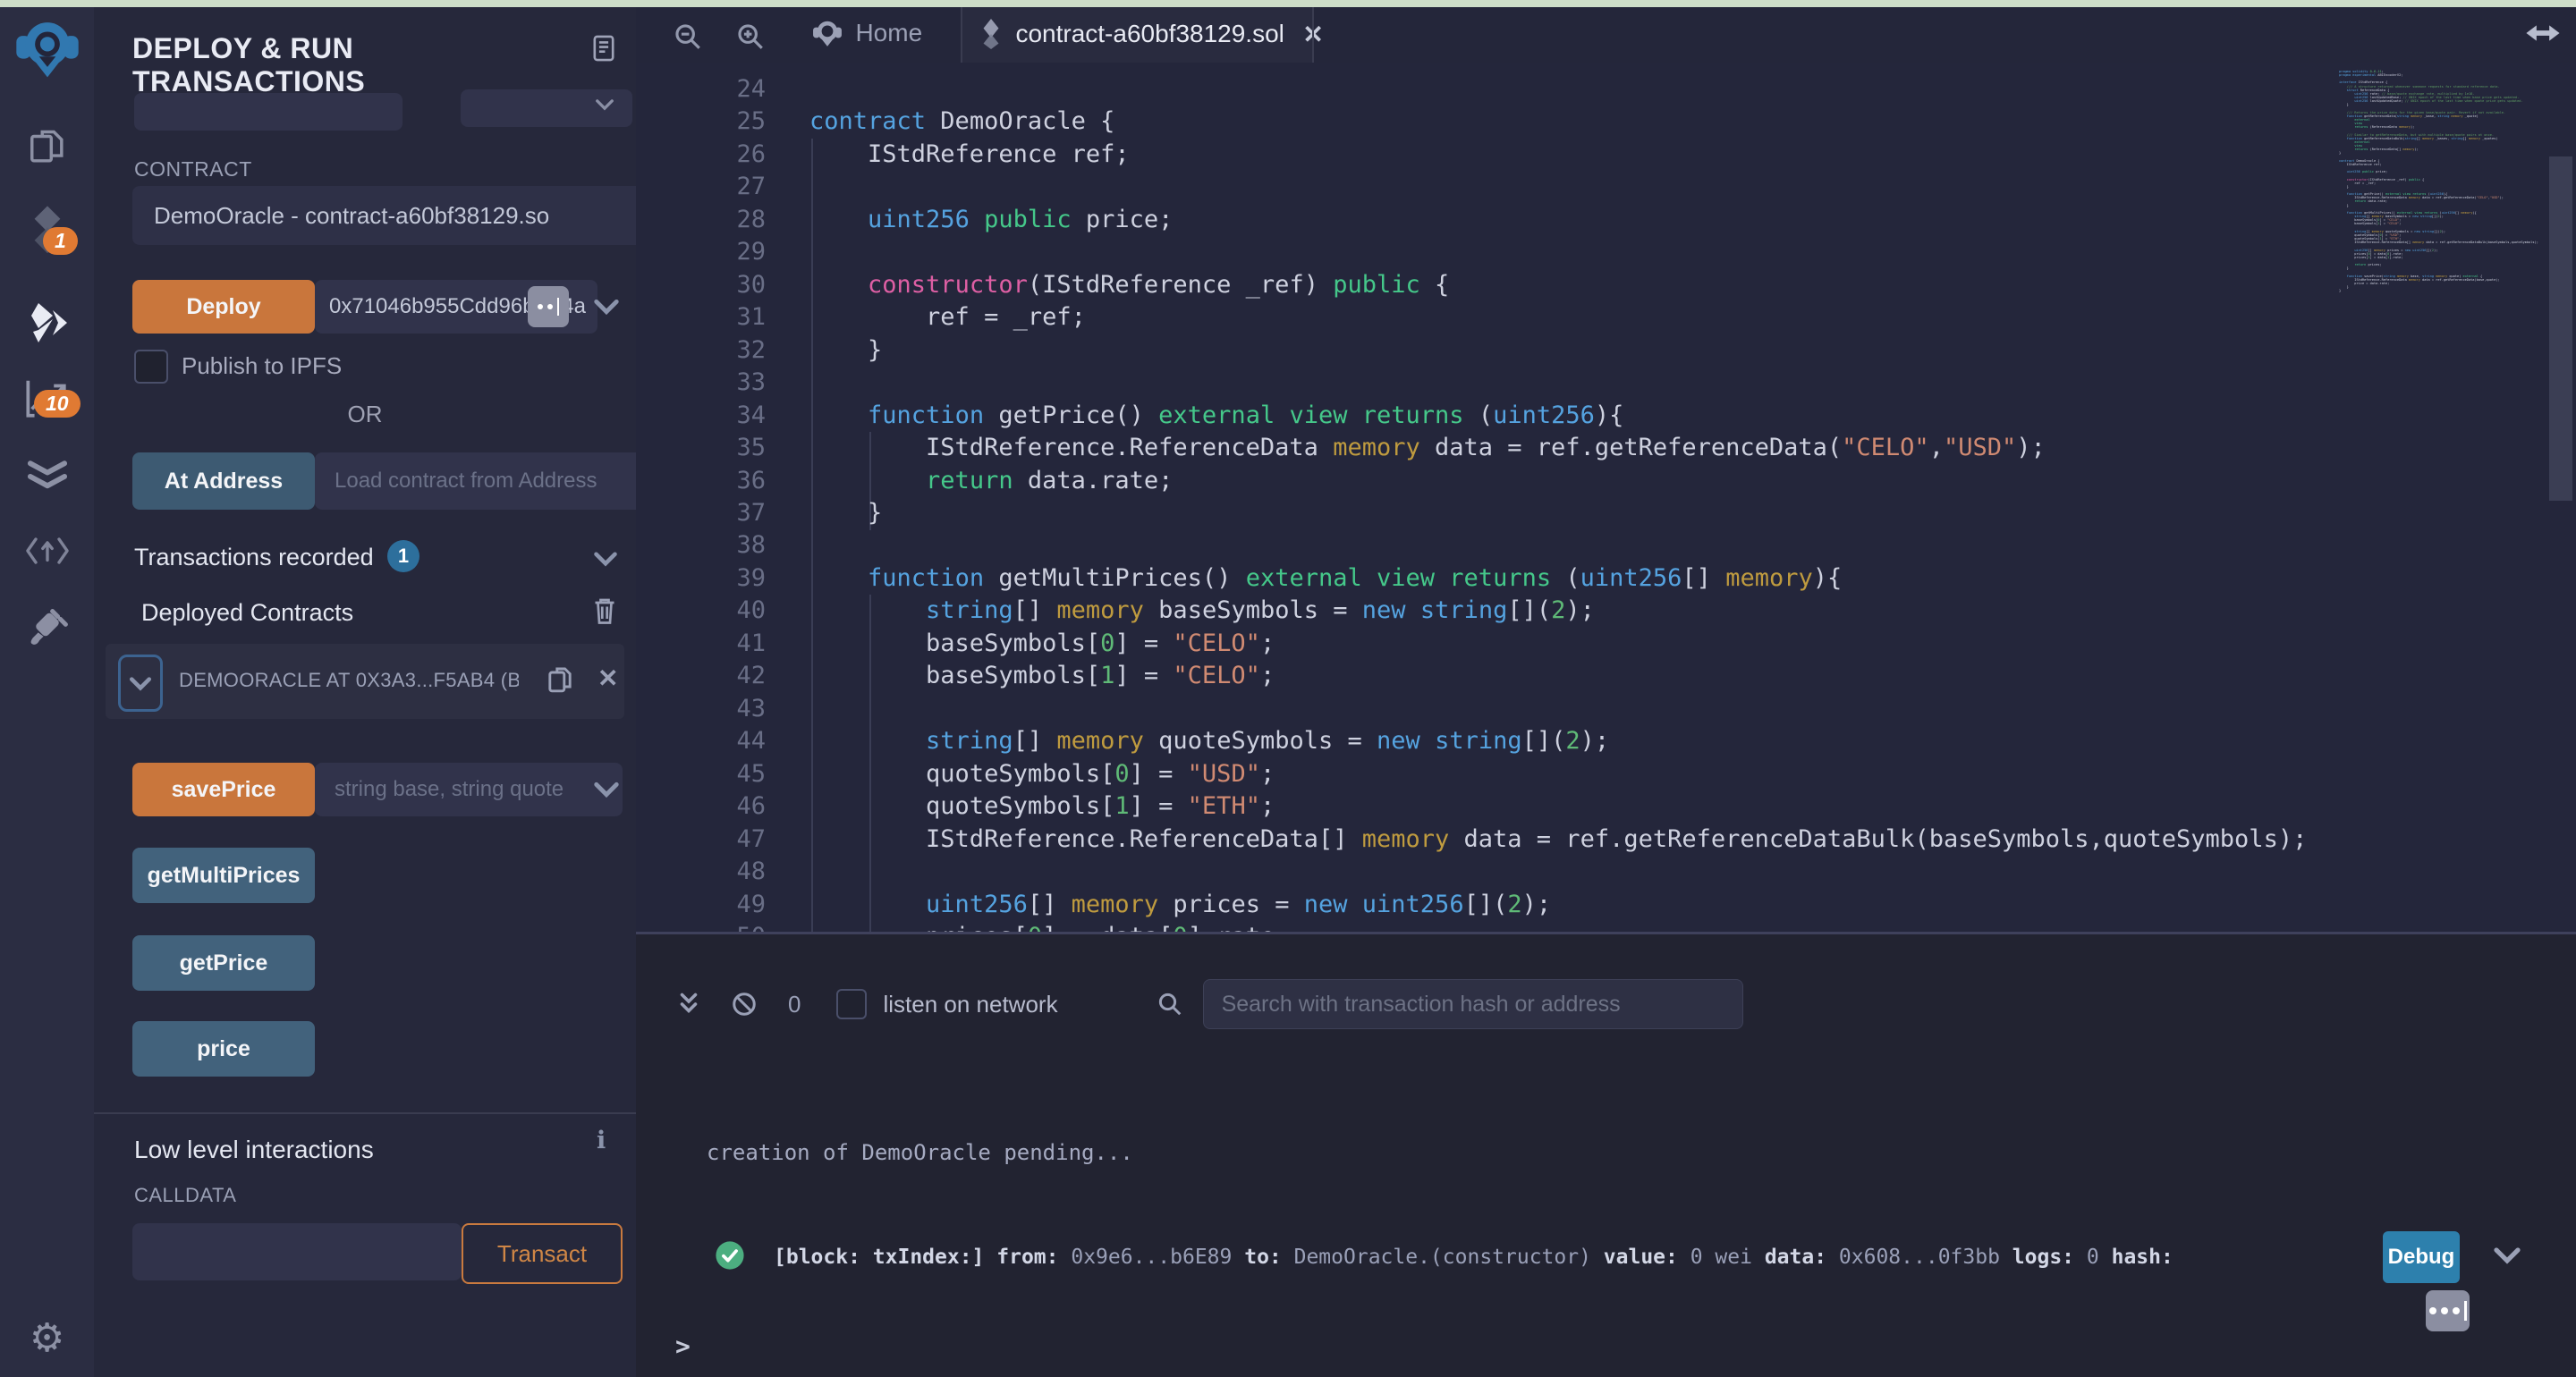  Describe the element at coordinates (223, 875) in the screenshot. I see `getmultiprices-button: getMultiPrices` at that location.